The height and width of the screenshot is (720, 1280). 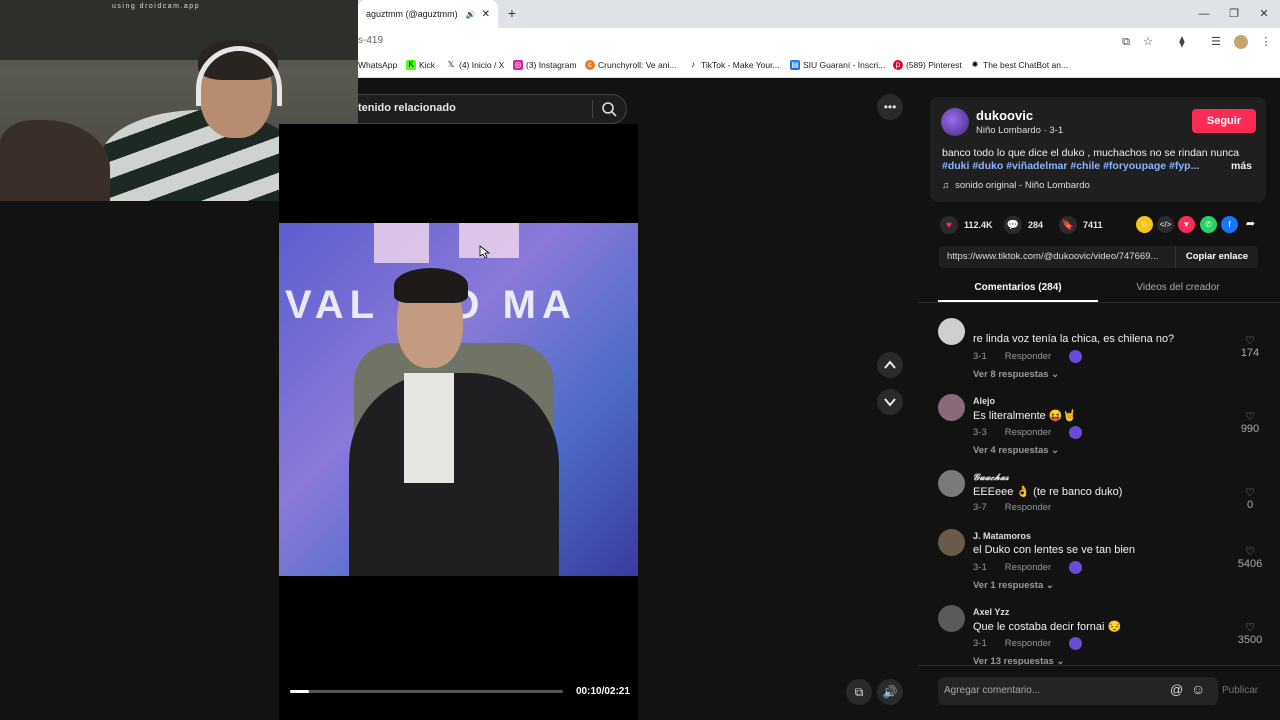 I want to click on view-replies: Ver 13 respuestas ⌄, so click(x=1018, y=660).